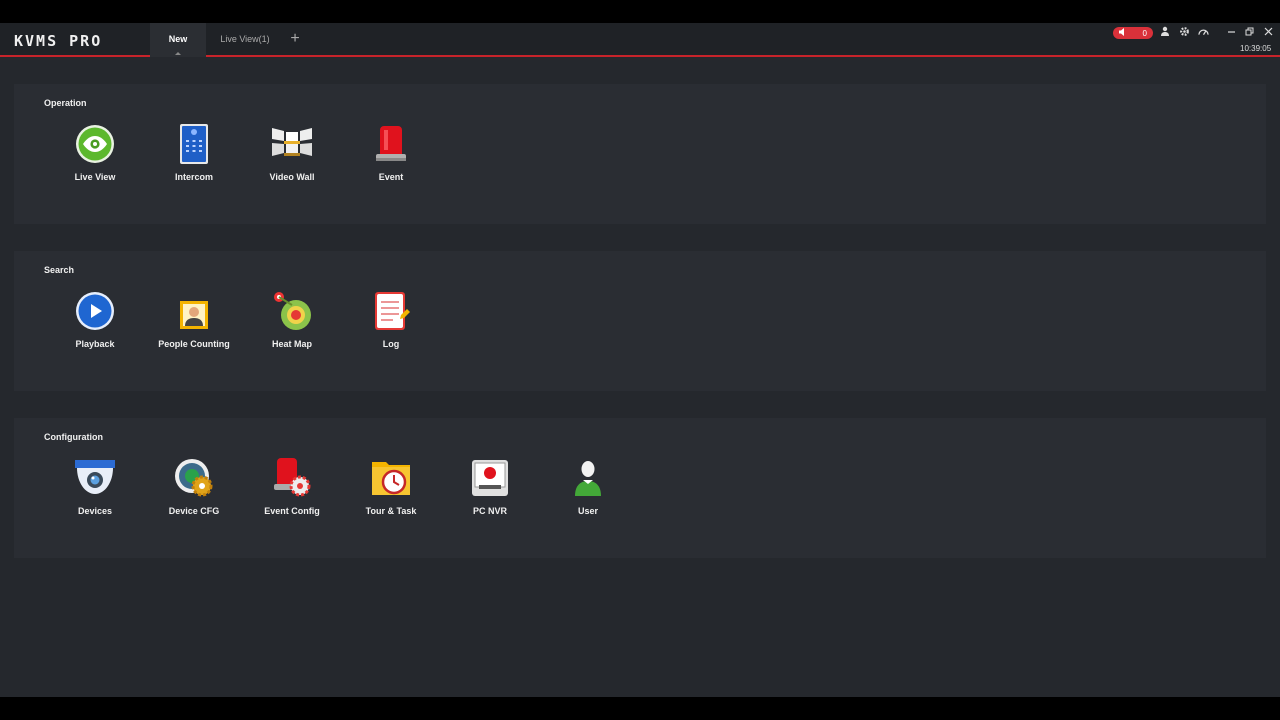 The height and width of the screenshot is (720, 1280). What do you see at coordinates (1144, 33) in the screenshot?
I see `alarm-count: 0` at bounding box center [1144, 33].